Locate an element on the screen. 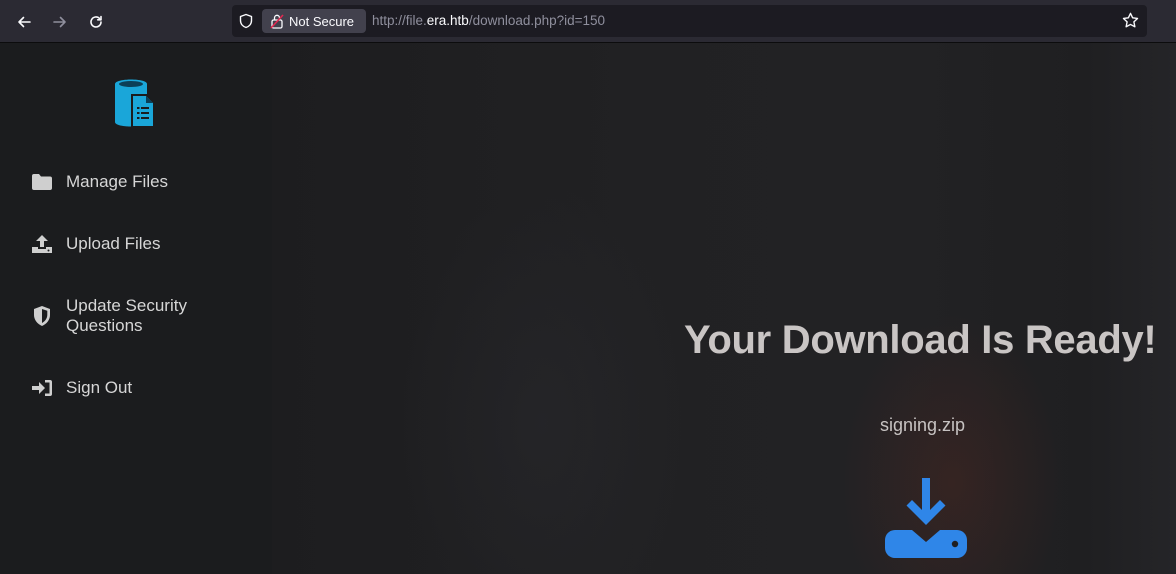 The width and height of the screenshot is (1176, 574). sidebar-item-manage-files: Manage Files is located at coordinates (141, 182).